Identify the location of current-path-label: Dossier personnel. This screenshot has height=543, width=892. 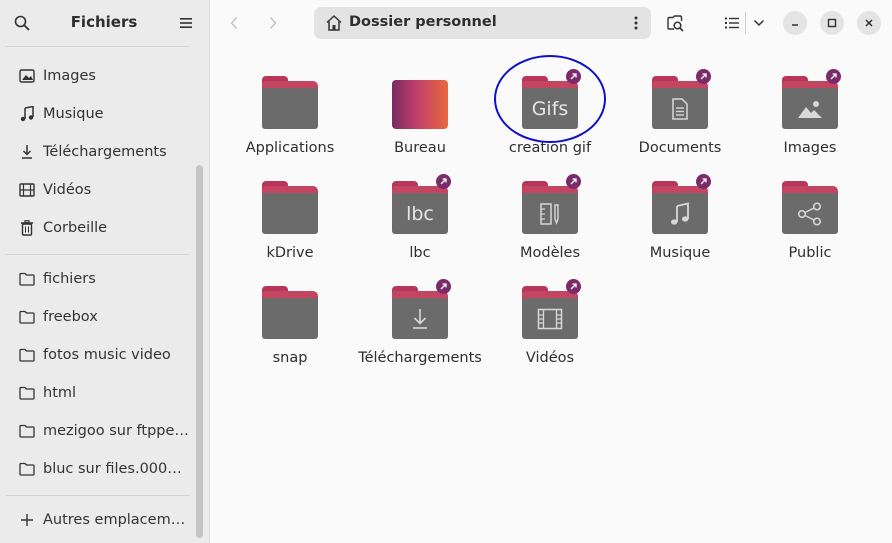
(423, 22).